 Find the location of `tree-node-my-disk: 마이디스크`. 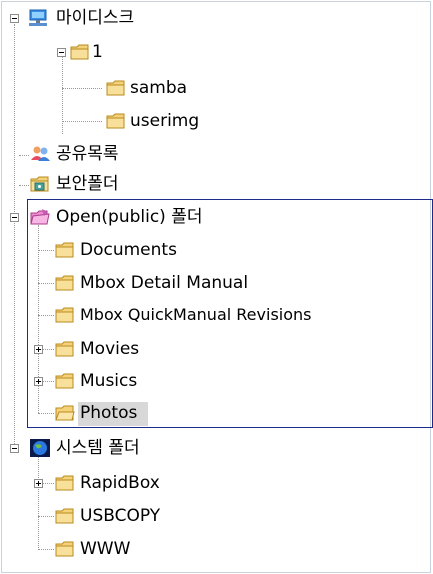

tree-node-my-disk: 마이디스크 is located at coordinates (215, 18).